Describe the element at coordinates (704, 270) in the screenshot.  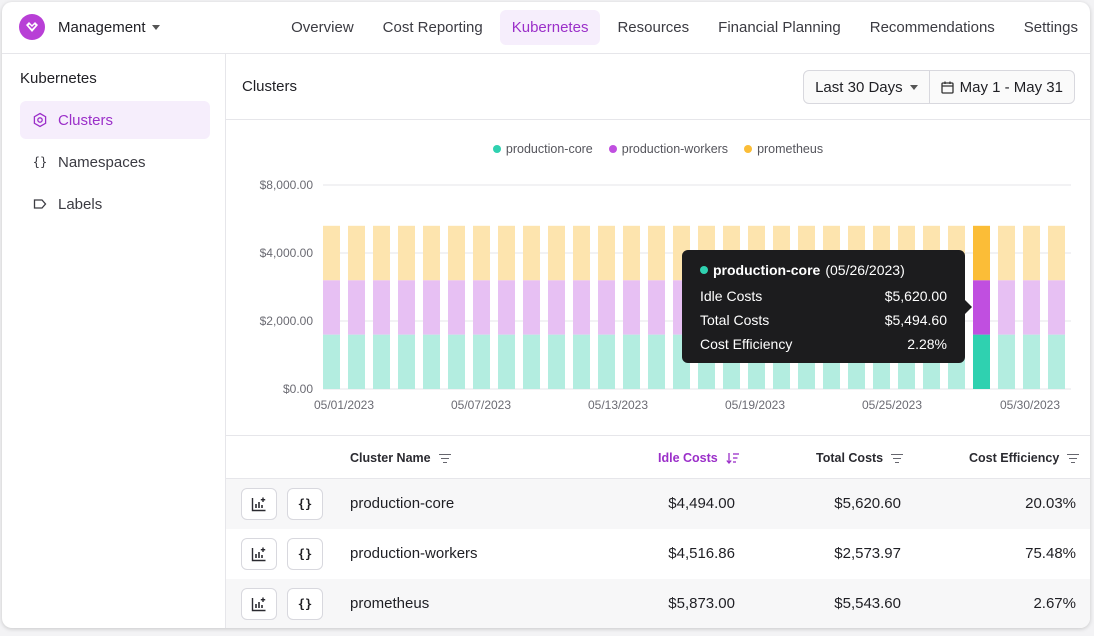
I see `tooltip-dot-icon` at that location.